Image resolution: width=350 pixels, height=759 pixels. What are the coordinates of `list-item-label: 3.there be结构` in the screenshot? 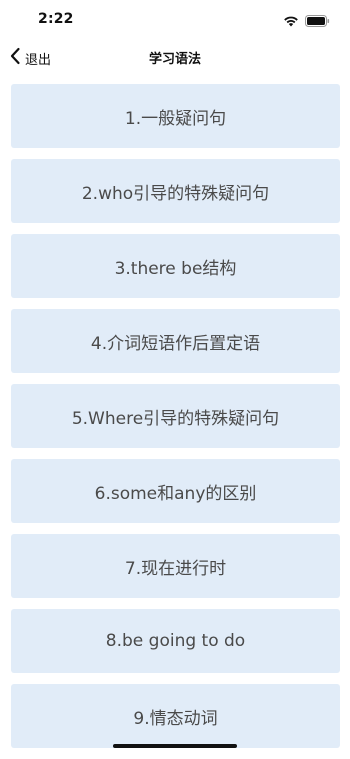 It's located at (175, 268).